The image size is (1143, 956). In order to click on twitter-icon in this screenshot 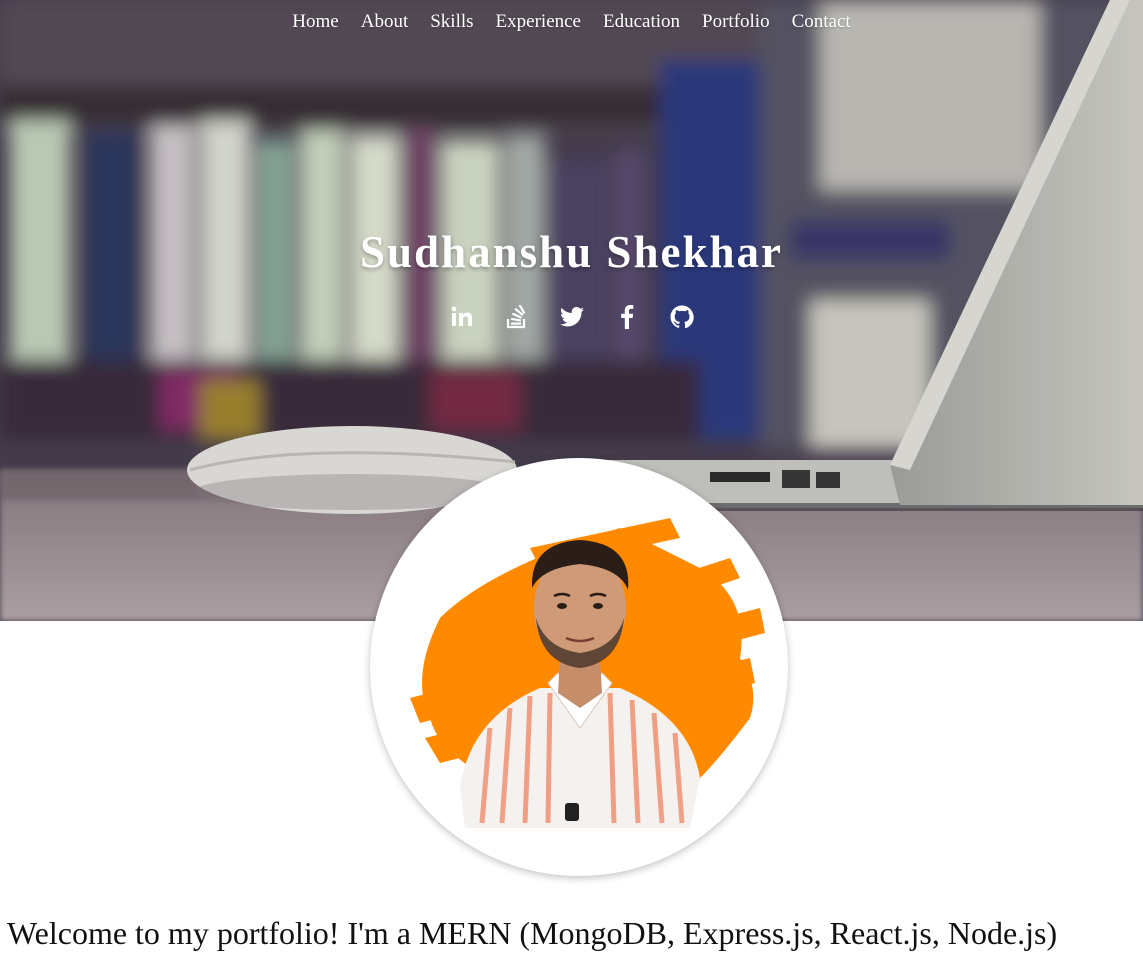, I will do `click(571, 317)`.